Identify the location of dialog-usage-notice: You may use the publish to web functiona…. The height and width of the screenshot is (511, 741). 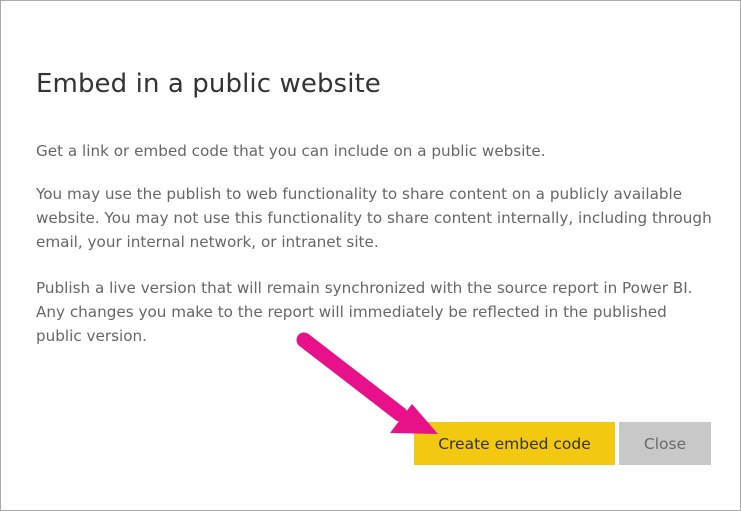
(374, 218).